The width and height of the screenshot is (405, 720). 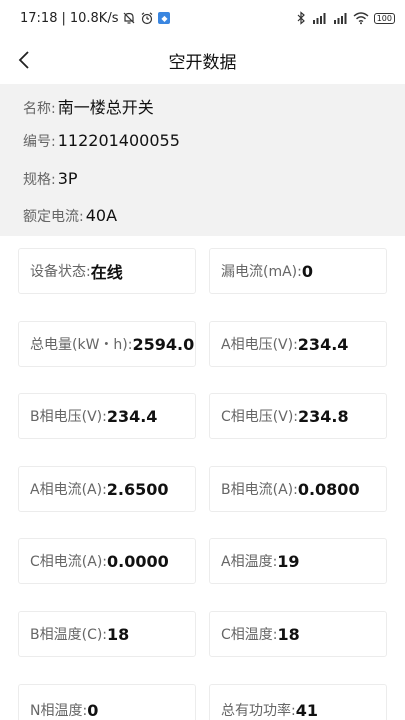 I want to click on card-value: 19, so click(x=288, y=561).